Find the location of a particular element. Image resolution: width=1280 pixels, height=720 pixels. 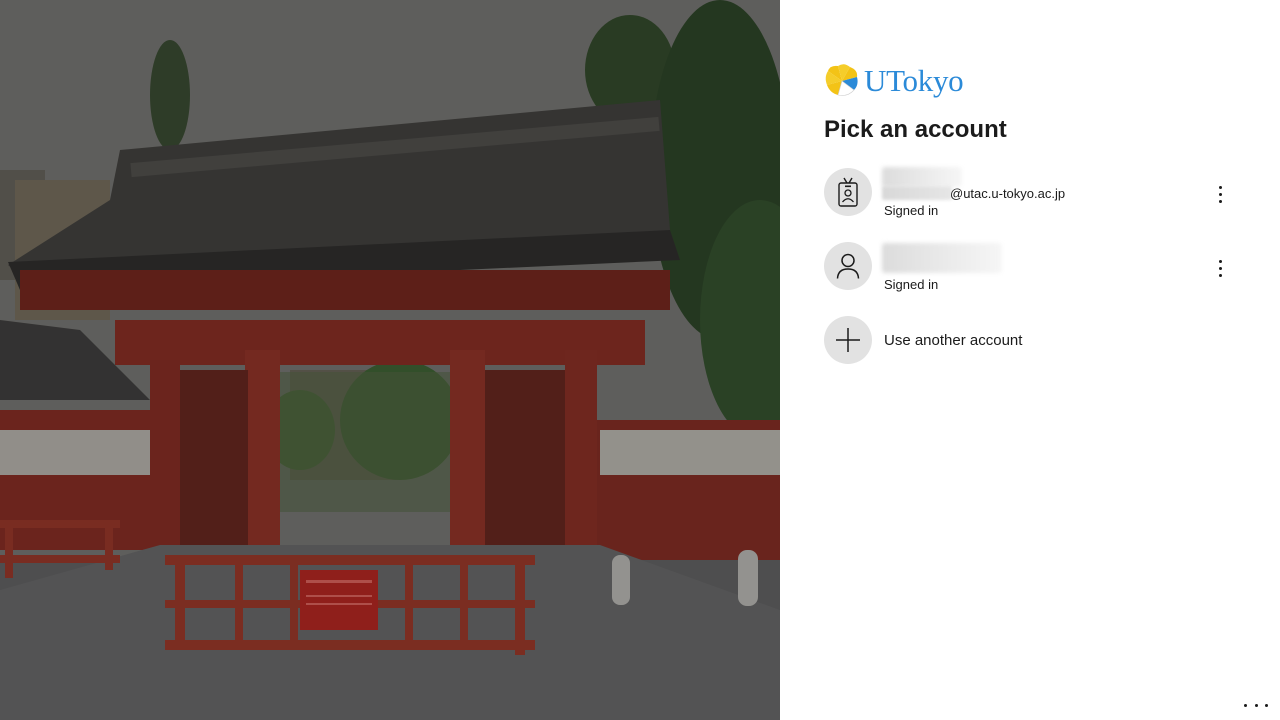

utokyo-logo: UTokyo is located at coordinates (894, 81).